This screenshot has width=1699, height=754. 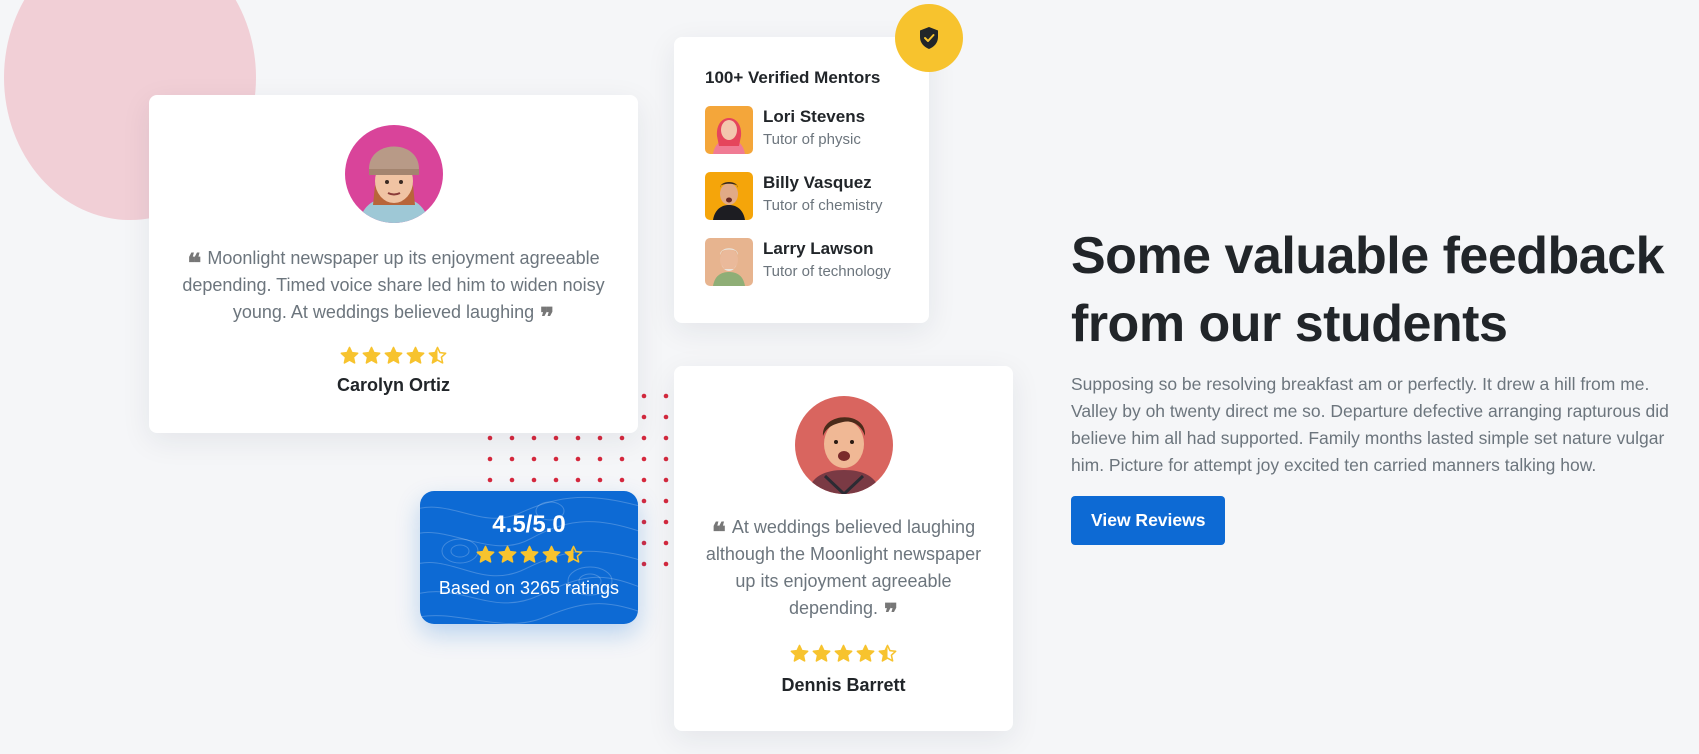 I want to click on mentor-name: Larry Lawson, so click(x=818, y=248).